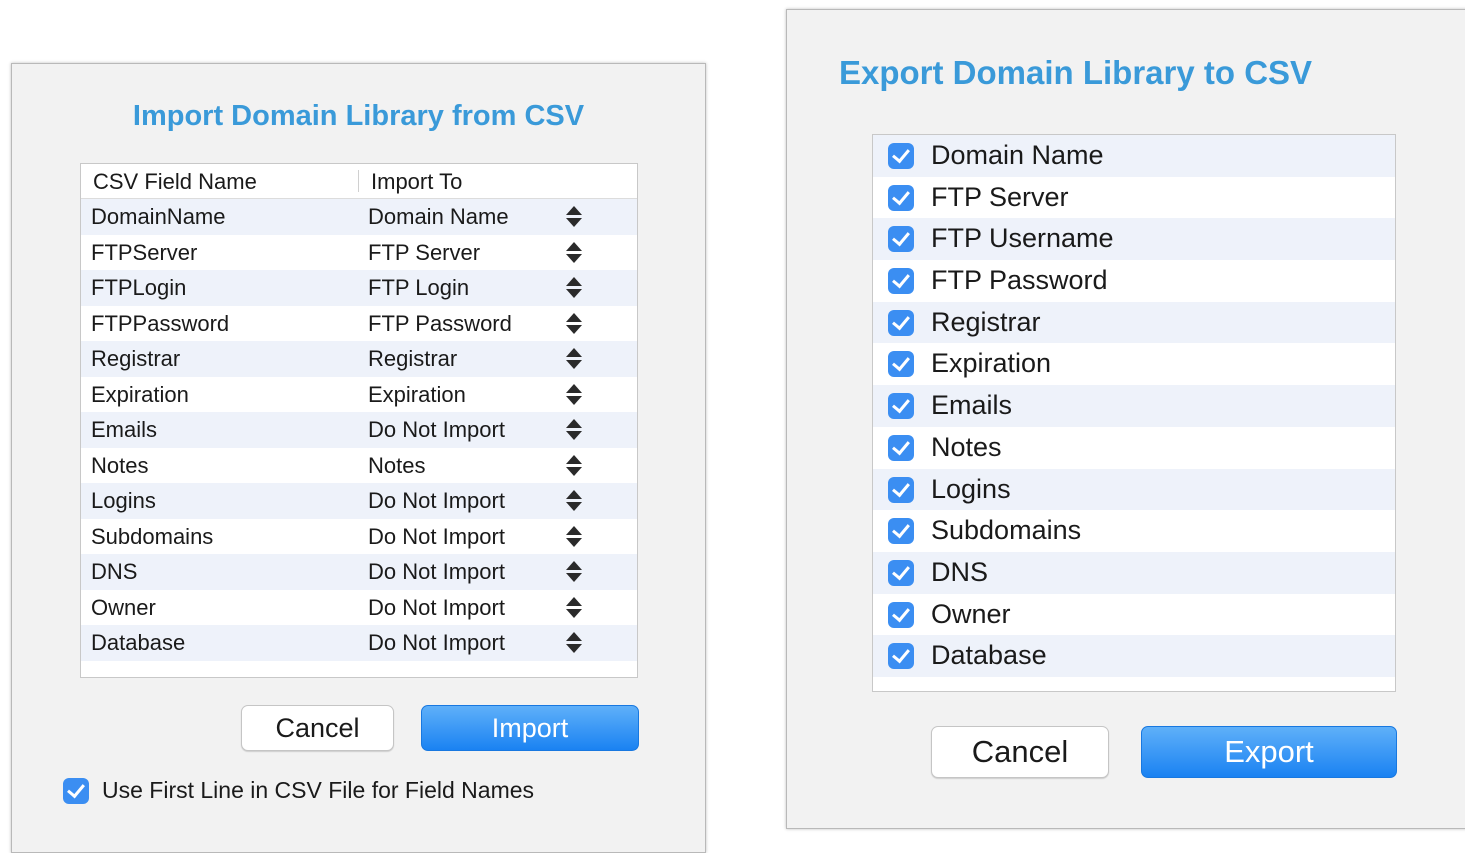  What do you see at coordinates (76, 791) in the screenshot?
I see `use-first-line-checkbox` at bounding box center [76, 791].